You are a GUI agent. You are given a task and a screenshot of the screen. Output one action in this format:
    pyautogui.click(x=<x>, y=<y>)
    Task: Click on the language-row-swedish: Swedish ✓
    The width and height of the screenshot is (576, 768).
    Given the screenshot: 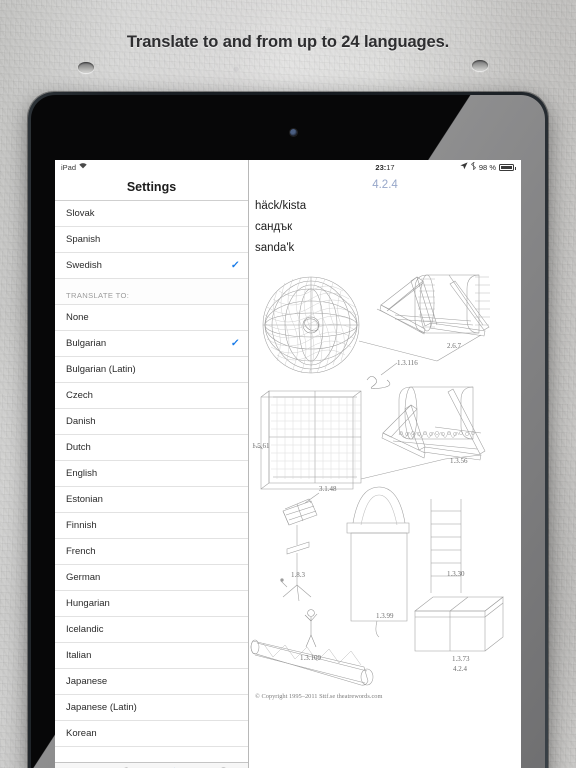 What is the action you would take?
    pyautogui.click(x=151, y=266)
    